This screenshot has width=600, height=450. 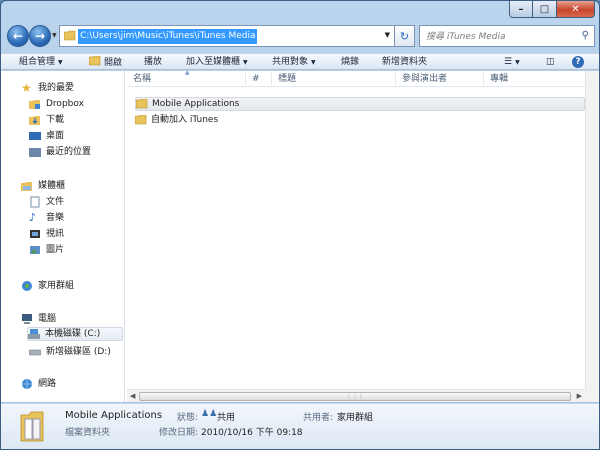 I want to click on star-icon: ★, so click(x=26, y=88).